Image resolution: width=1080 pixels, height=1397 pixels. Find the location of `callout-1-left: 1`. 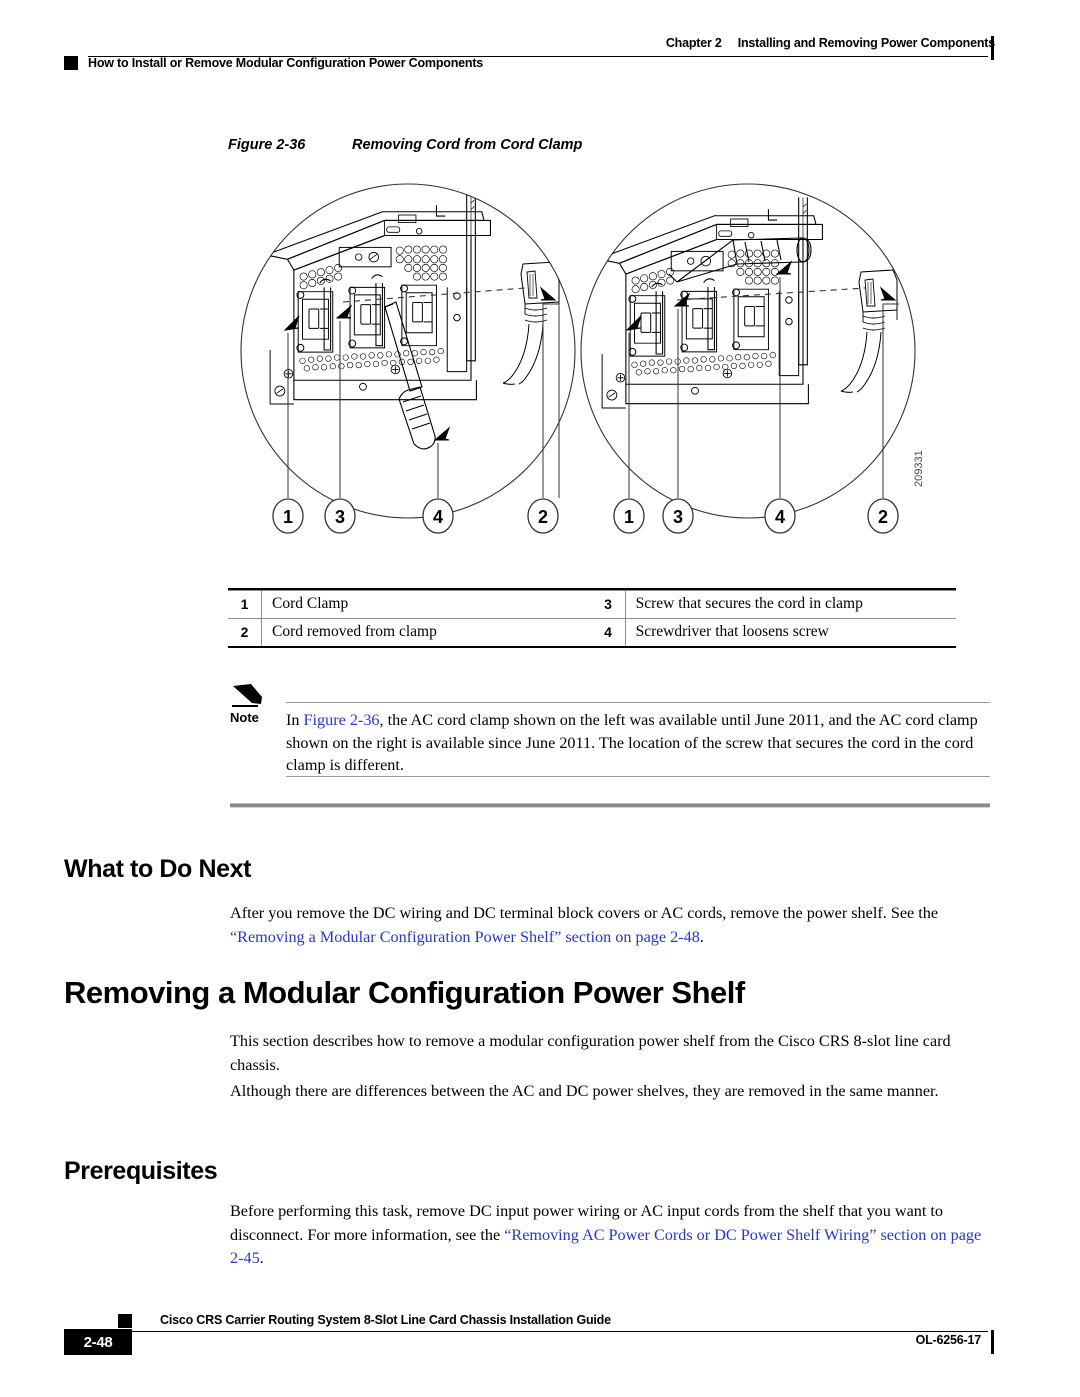

callout-1-left: 1 is located at coordinates (288, 516).